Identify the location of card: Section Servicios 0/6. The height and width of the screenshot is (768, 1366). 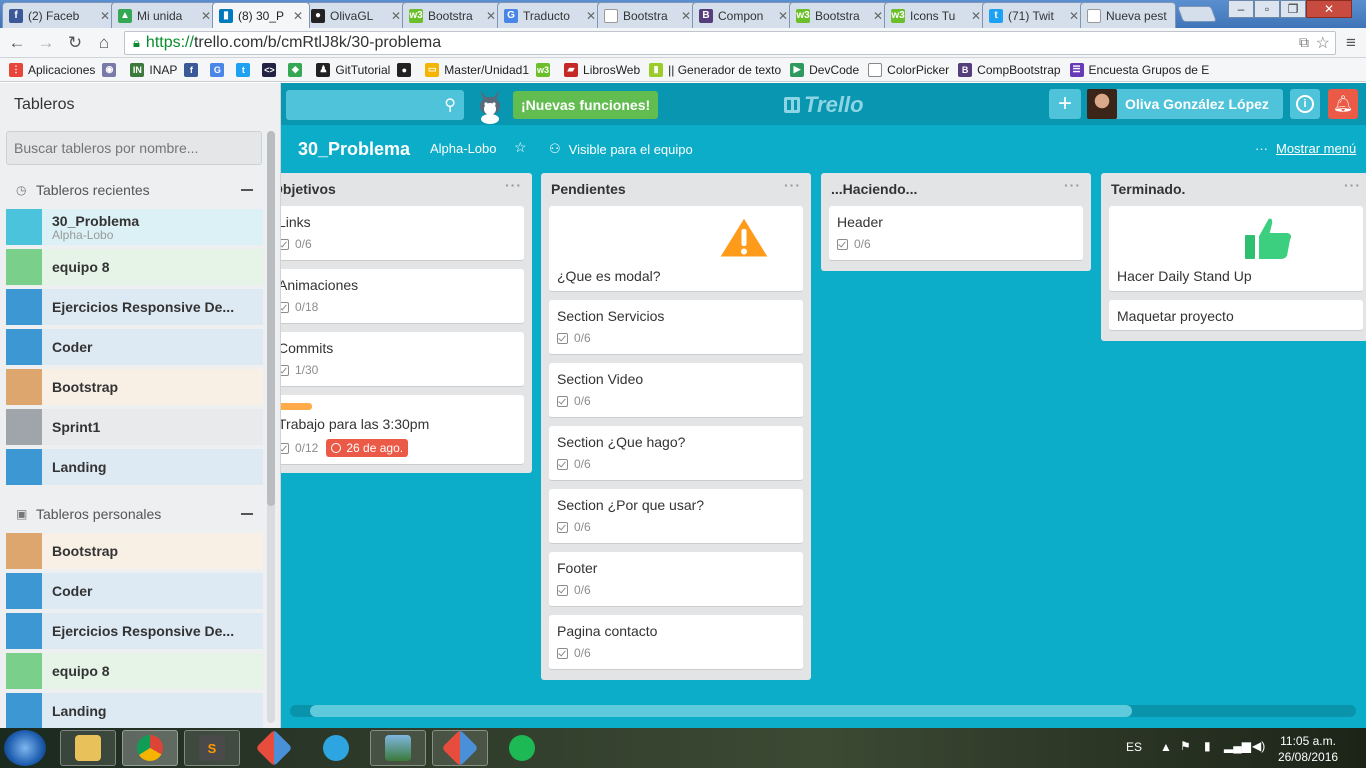
(676, 327).